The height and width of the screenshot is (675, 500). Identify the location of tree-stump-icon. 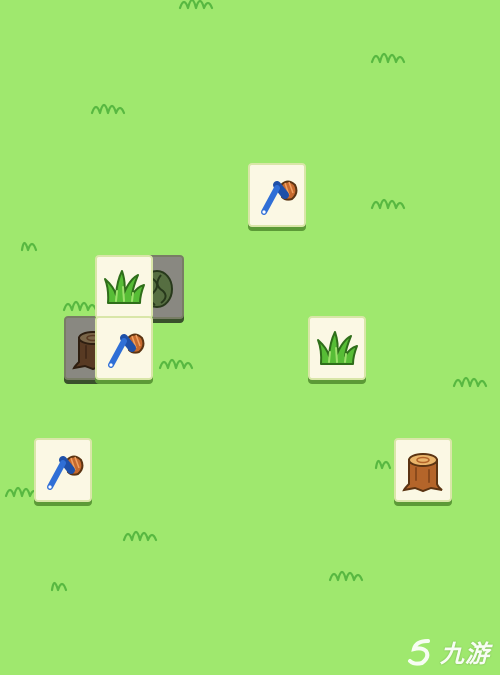
(422, 473).